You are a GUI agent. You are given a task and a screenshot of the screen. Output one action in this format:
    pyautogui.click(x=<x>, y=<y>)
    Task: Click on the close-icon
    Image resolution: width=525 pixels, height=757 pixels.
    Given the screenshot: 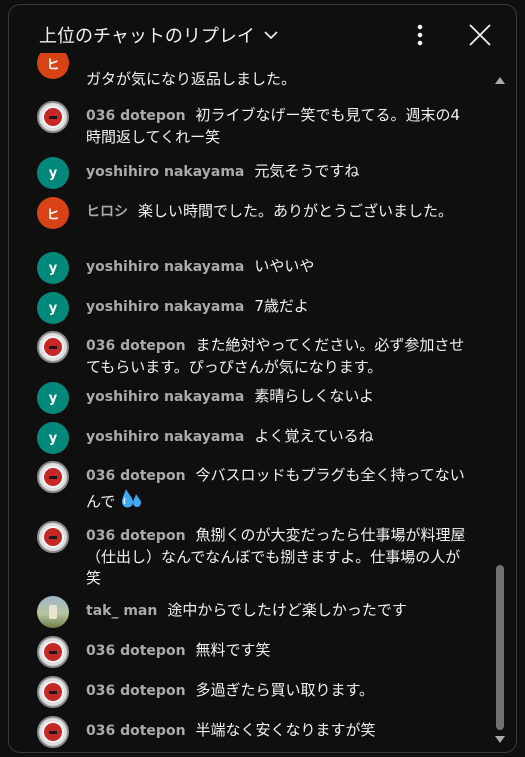 What is the action you would take?
    pyautogui.click(x=480, y=35)
    